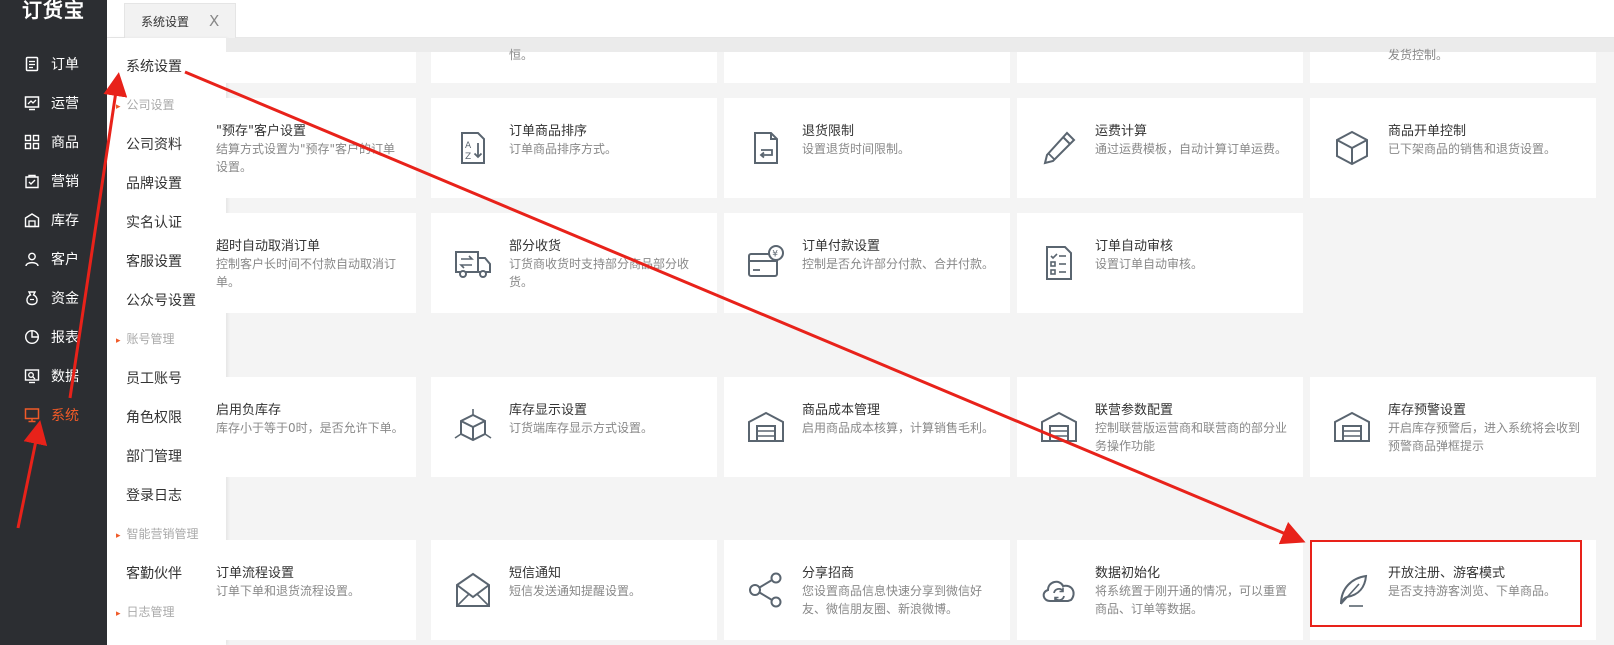 Image resolution: width=1614 pixels, height=645 pixels. I want to click on card-title: 退货限制, so click(828, 131).